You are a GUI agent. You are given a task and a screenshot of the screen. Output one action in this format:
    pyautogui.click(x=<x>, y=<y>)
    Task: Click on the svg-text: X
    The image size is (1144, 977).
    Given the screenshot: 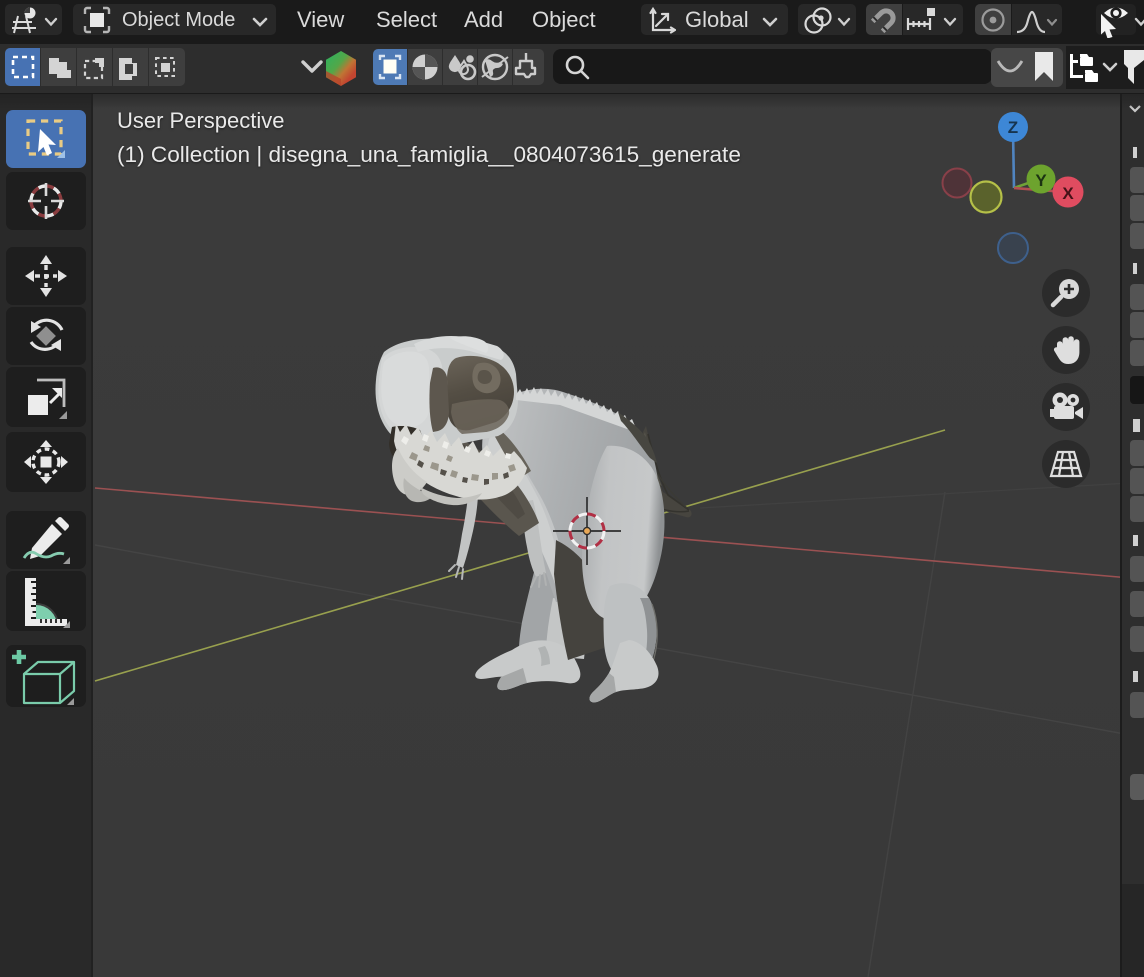 What is the action you would take?
    pyautogui.click(x=1068, y=193)
    